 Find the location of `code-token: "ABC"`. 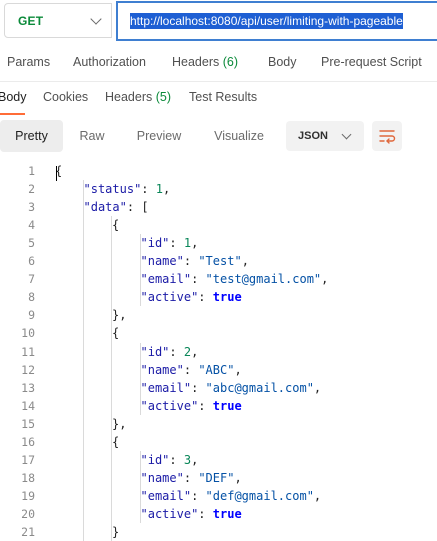

code-token: "ABC" is located at coordinates (216, 369).